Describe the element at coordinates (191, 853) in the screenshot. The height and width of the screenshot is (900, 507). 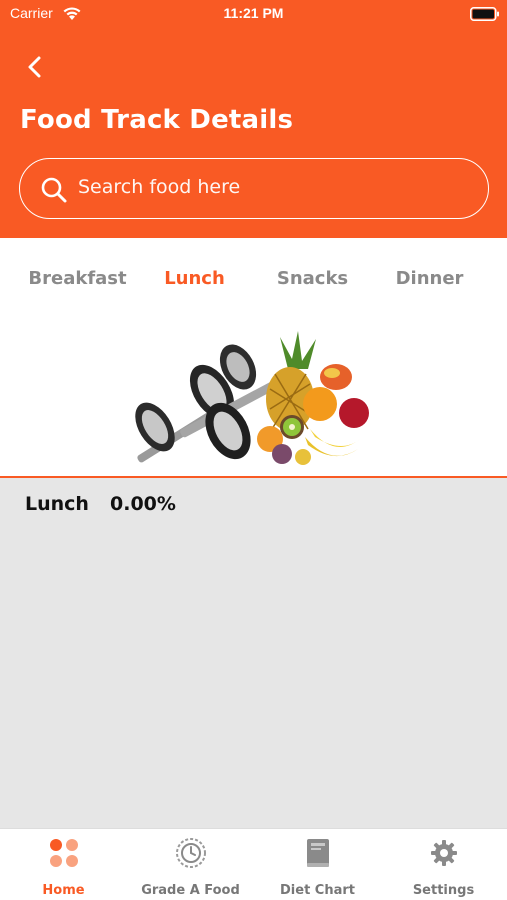
I see `clock-icon` at that location.